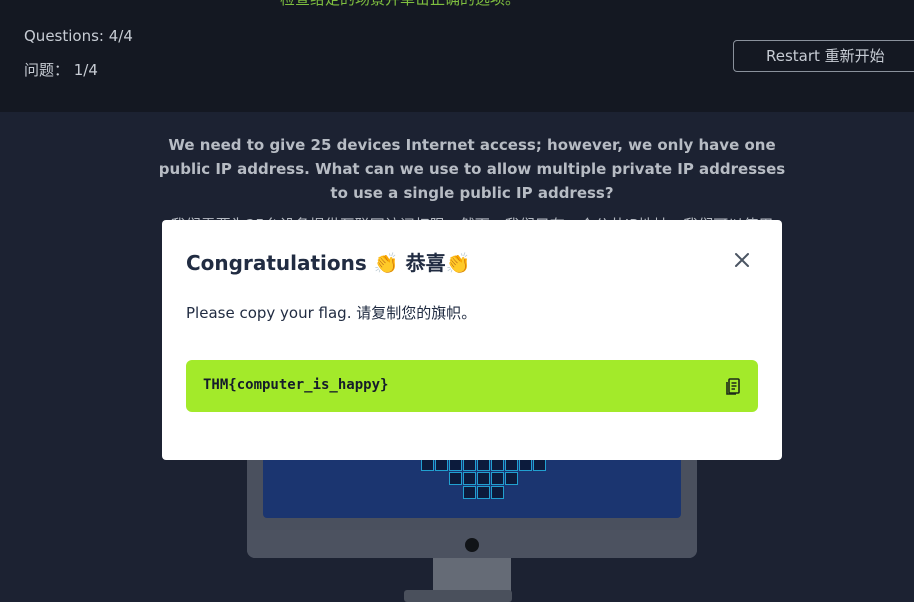 The height and width of the screenshot is (602, 914). What do you see at coordinates (742, 260) in the screenshot?
I see `close-icon` at bounding box center [742, 260].